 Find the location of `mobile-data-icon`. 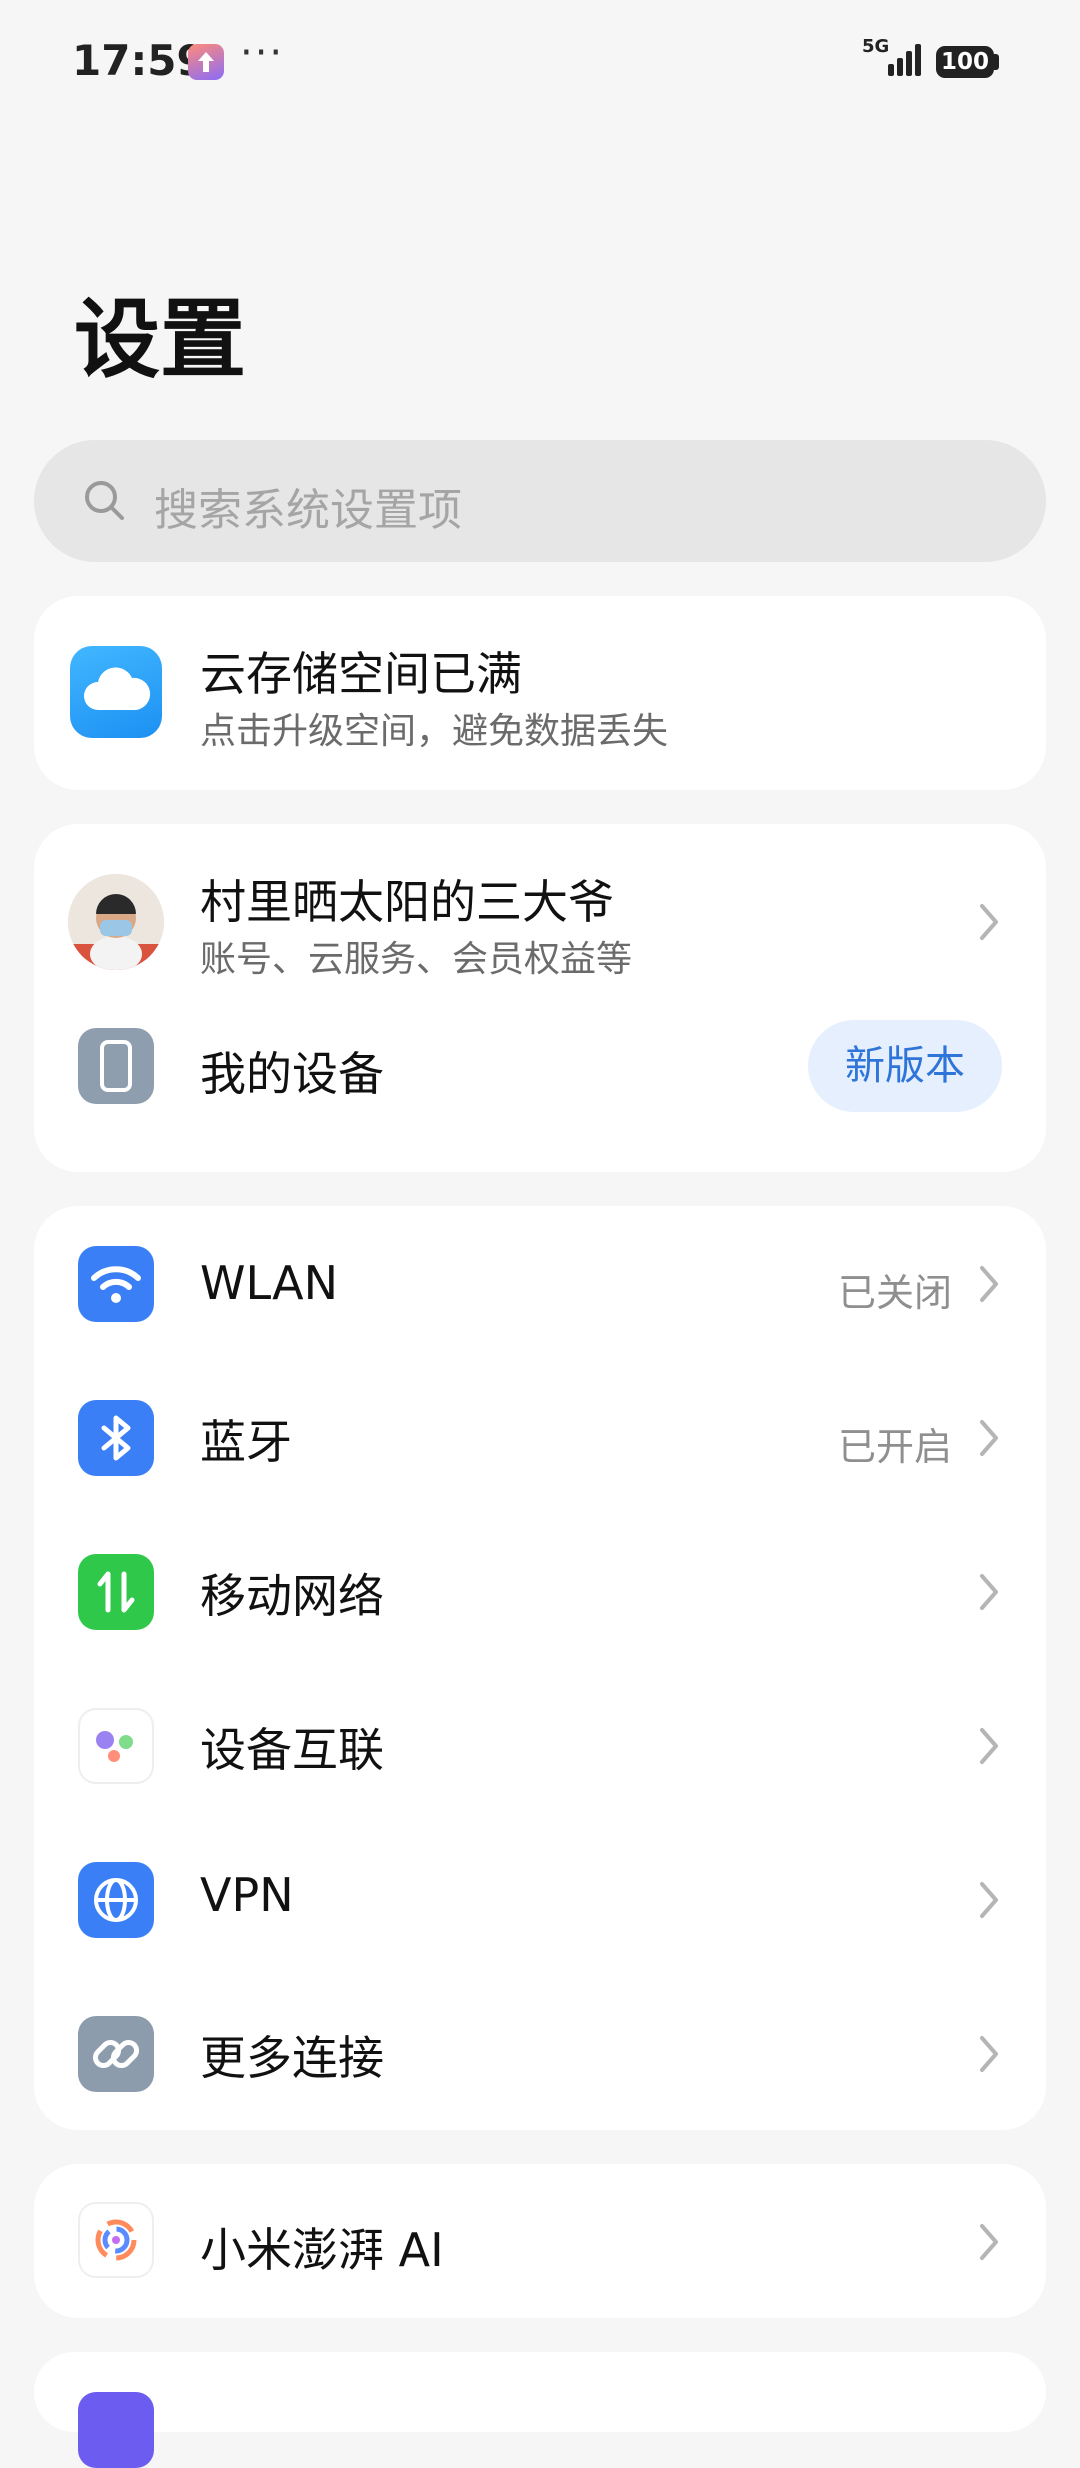

mobile-data-icon is located at coordinates (116, 1592).